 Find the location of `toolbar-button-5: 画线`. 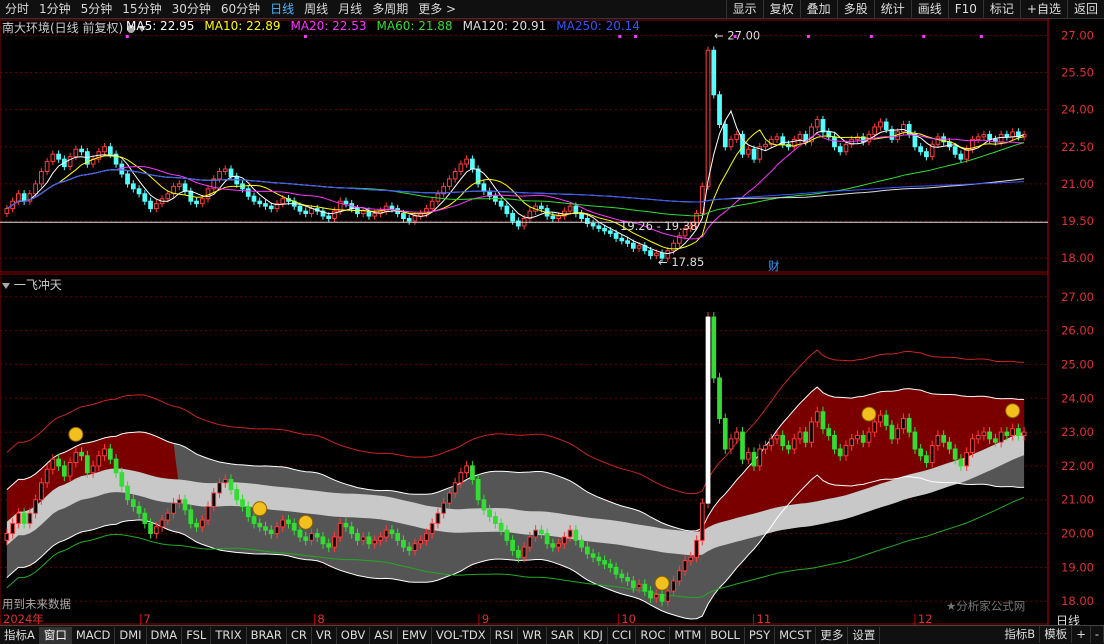

toolbar-button-5: 画线 is located at coordinates (929, 9).